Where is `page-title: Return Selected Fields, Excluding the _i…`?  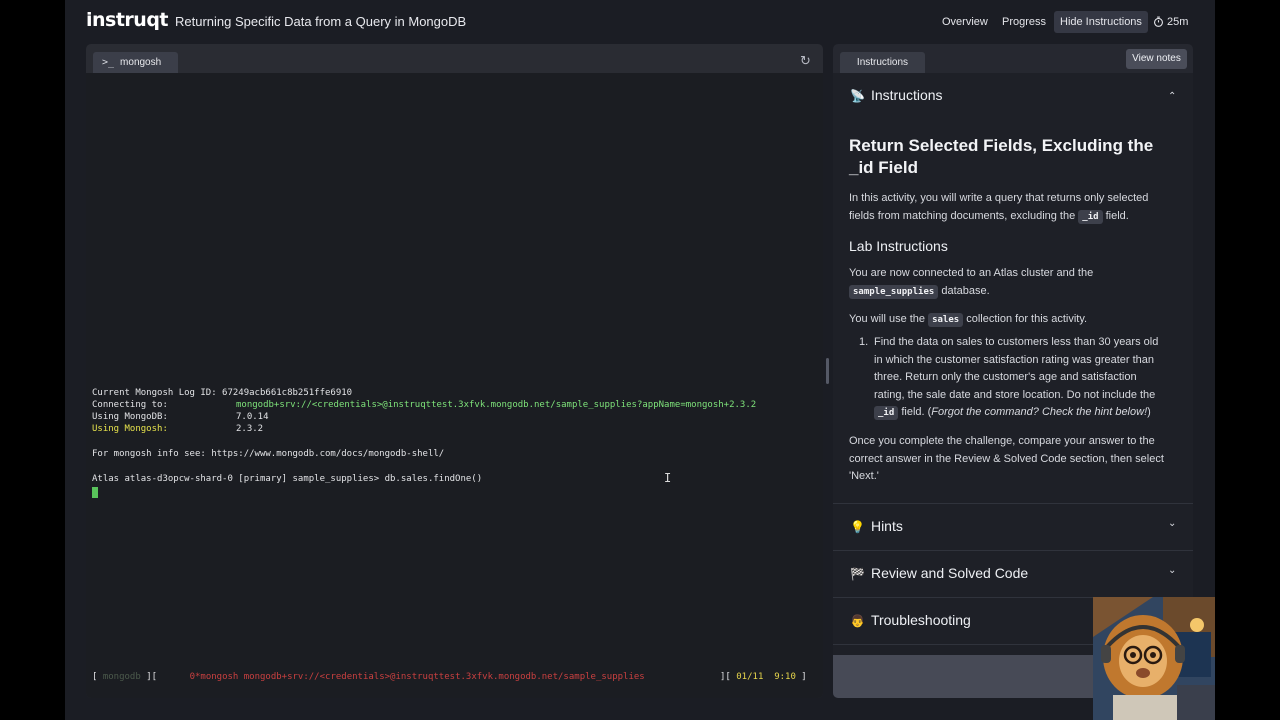
page-title: Return Selected Fields, Excluding the _i… is located at coordinates (1001, 156).